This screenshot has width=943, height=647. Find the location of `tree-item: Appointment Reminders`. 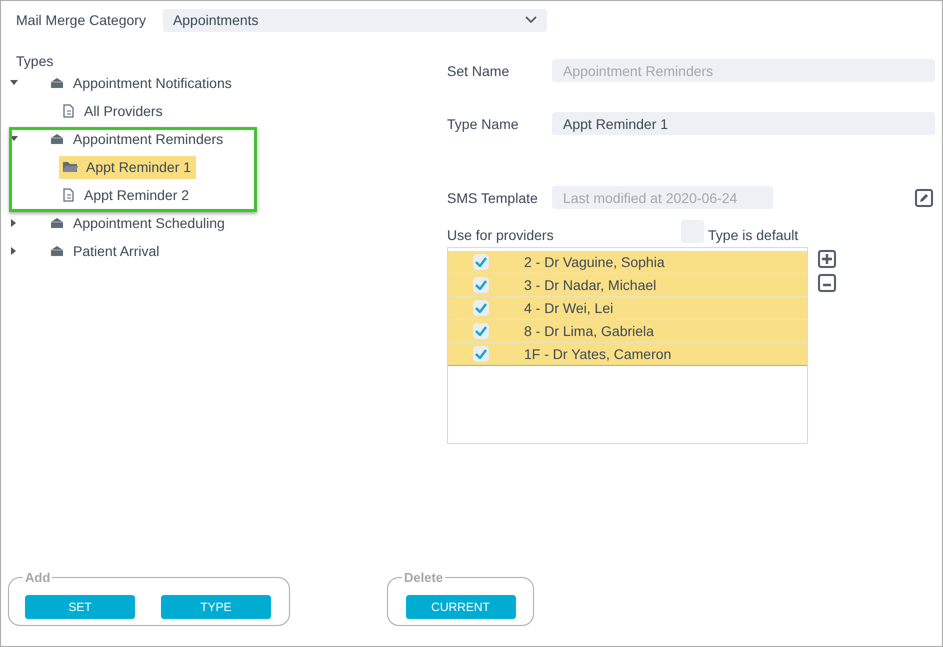

tree-item: Appointment Reminders is located at coordinates (137, 139).